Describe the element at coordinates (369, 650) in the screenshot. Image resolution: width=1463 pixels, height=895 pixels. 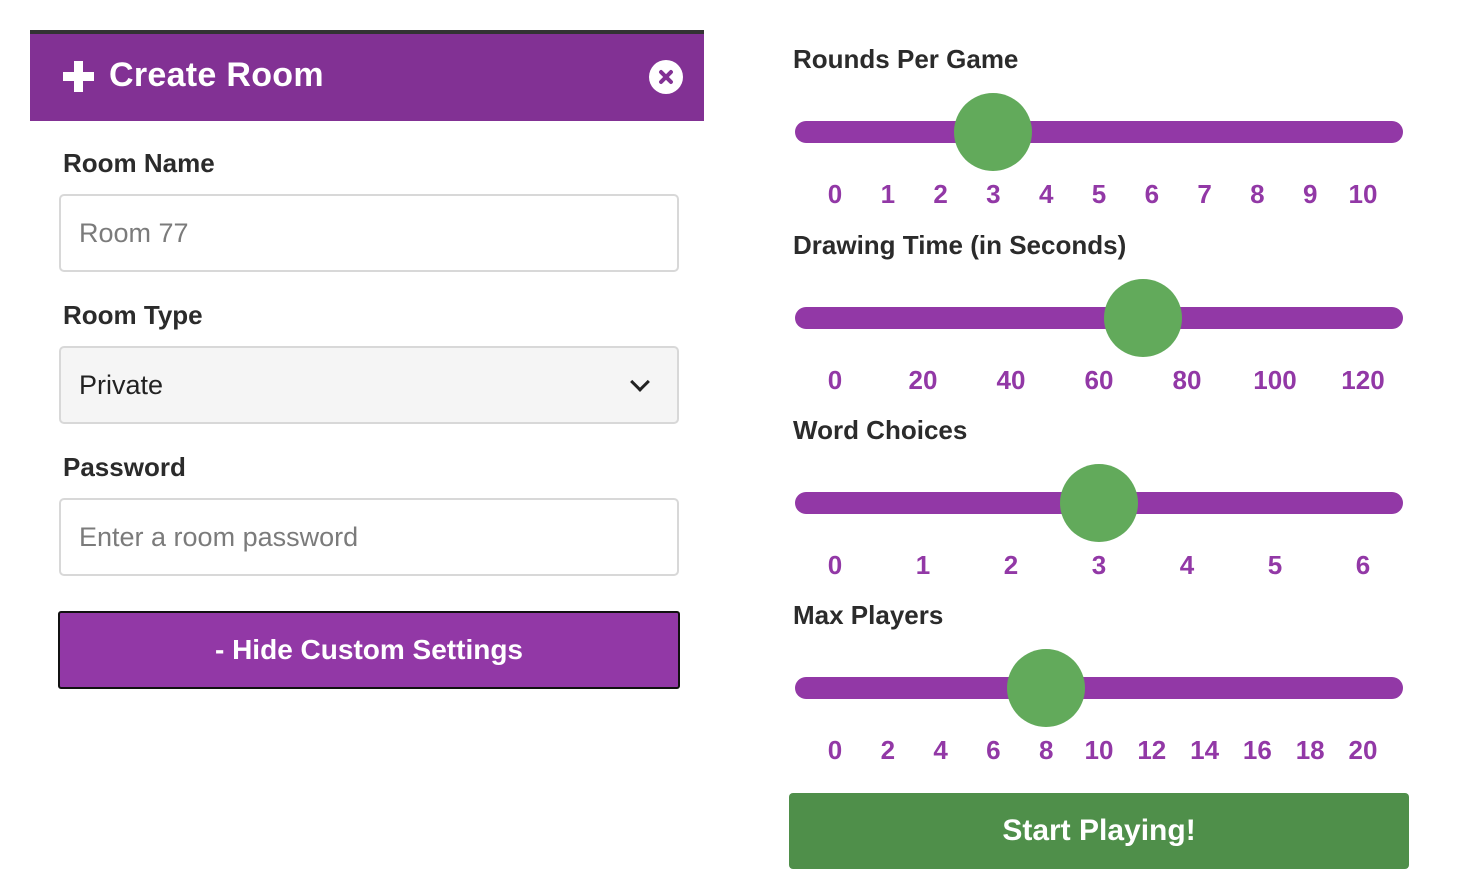
I see `hide-custom-settings-button: - Hide Custom Settings` at that location.